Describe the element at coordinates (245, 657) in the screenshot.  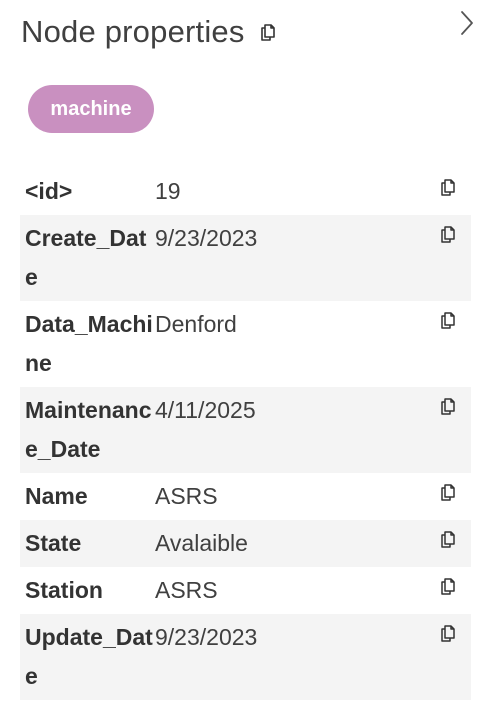
I see `property-row: Update_Date 9/23/2023` at that location.